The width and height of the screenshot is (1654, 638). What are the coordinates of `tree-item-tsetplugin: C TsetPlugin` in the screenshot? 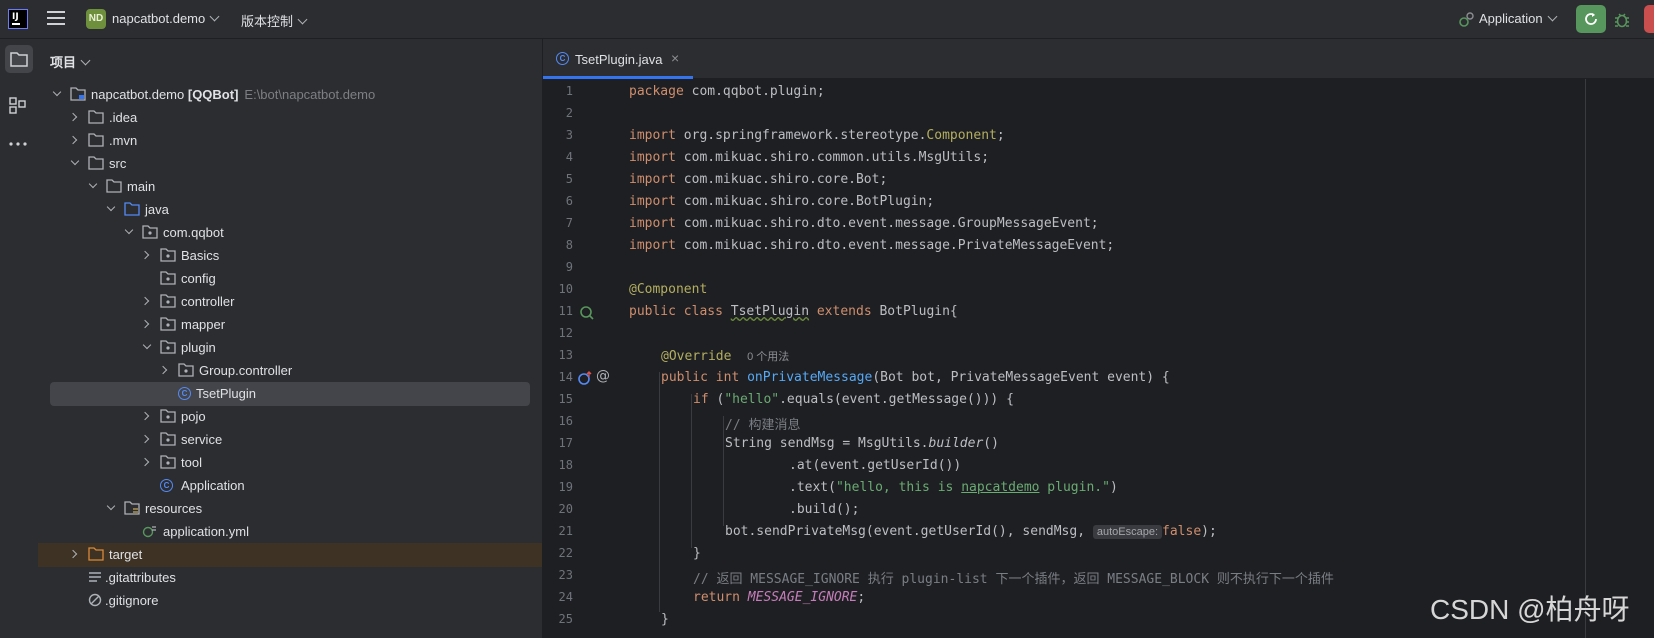 It's located at (290, 394).